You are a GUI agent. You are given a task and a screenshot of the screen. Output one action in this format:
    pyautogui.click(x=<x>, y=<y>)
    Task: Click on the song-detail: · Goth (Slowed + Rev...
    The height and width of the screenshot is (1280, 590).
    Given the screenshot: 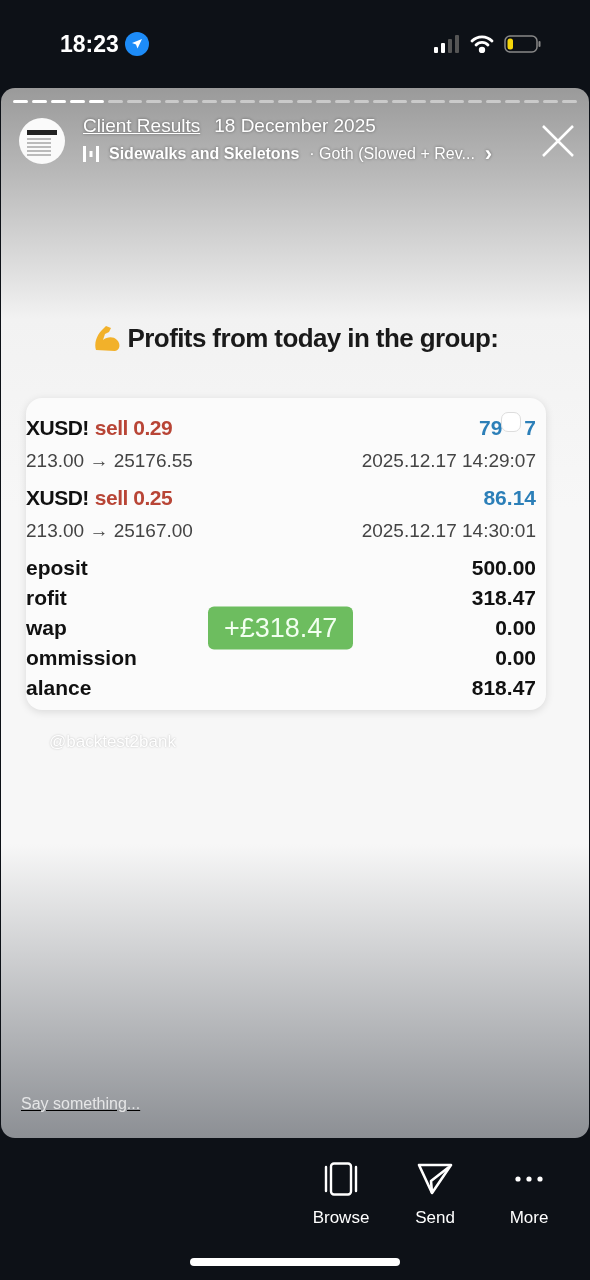 What is the action you would take?
    pyautogui.click(x=392, y=154)
    